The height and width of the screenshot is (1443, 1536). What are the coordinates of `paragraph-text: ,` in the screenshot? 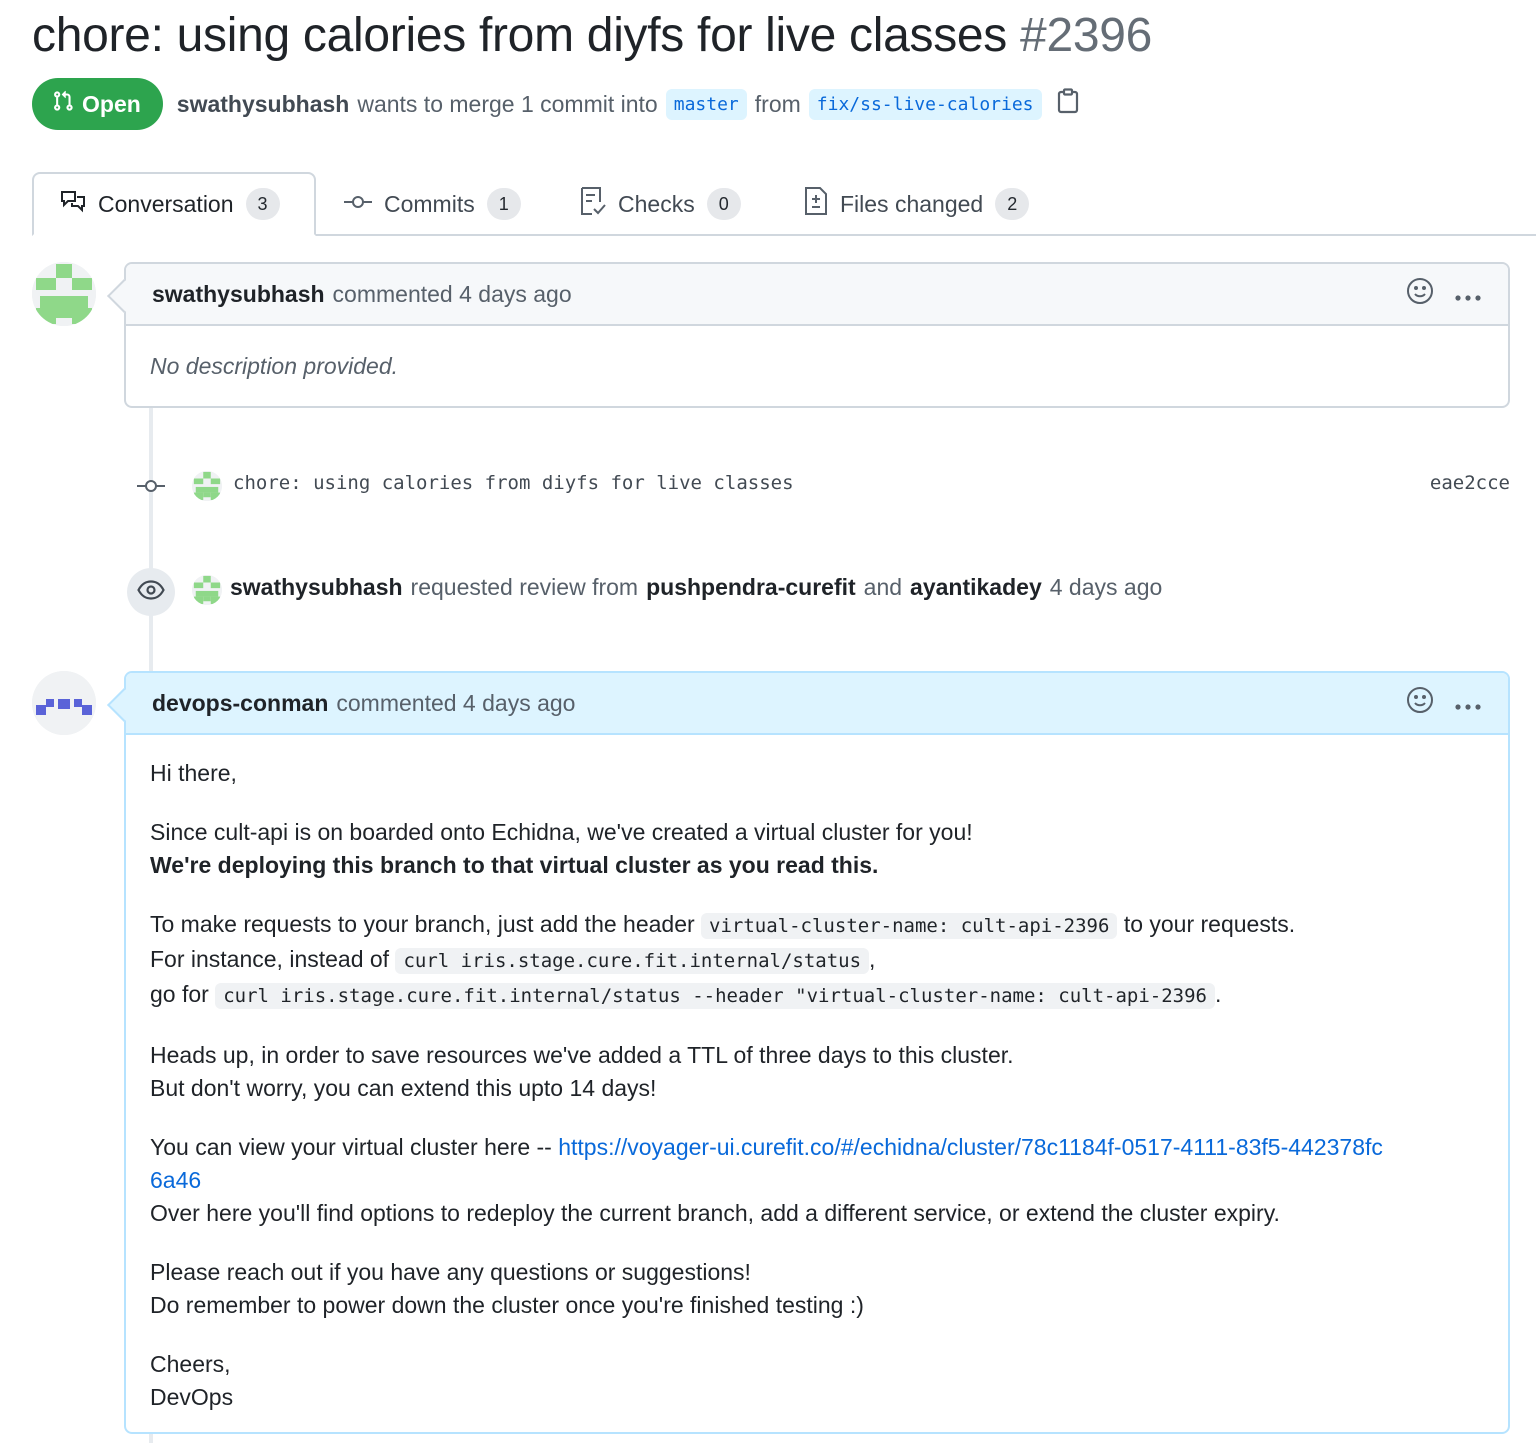 It's located at (872, 959).